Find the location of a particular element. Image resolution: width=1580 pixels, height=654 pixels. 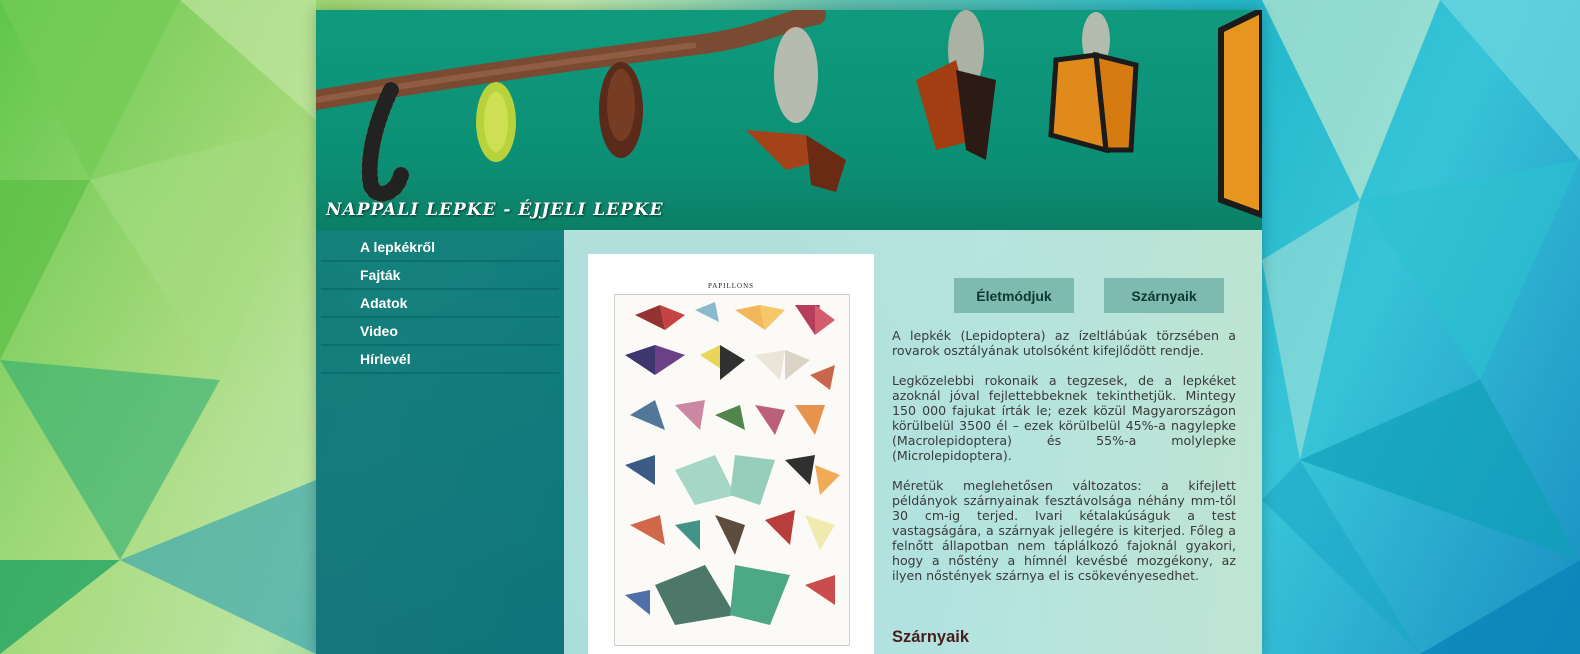

nav-item-label: A lepkékről is located at coordinates (397, 247).